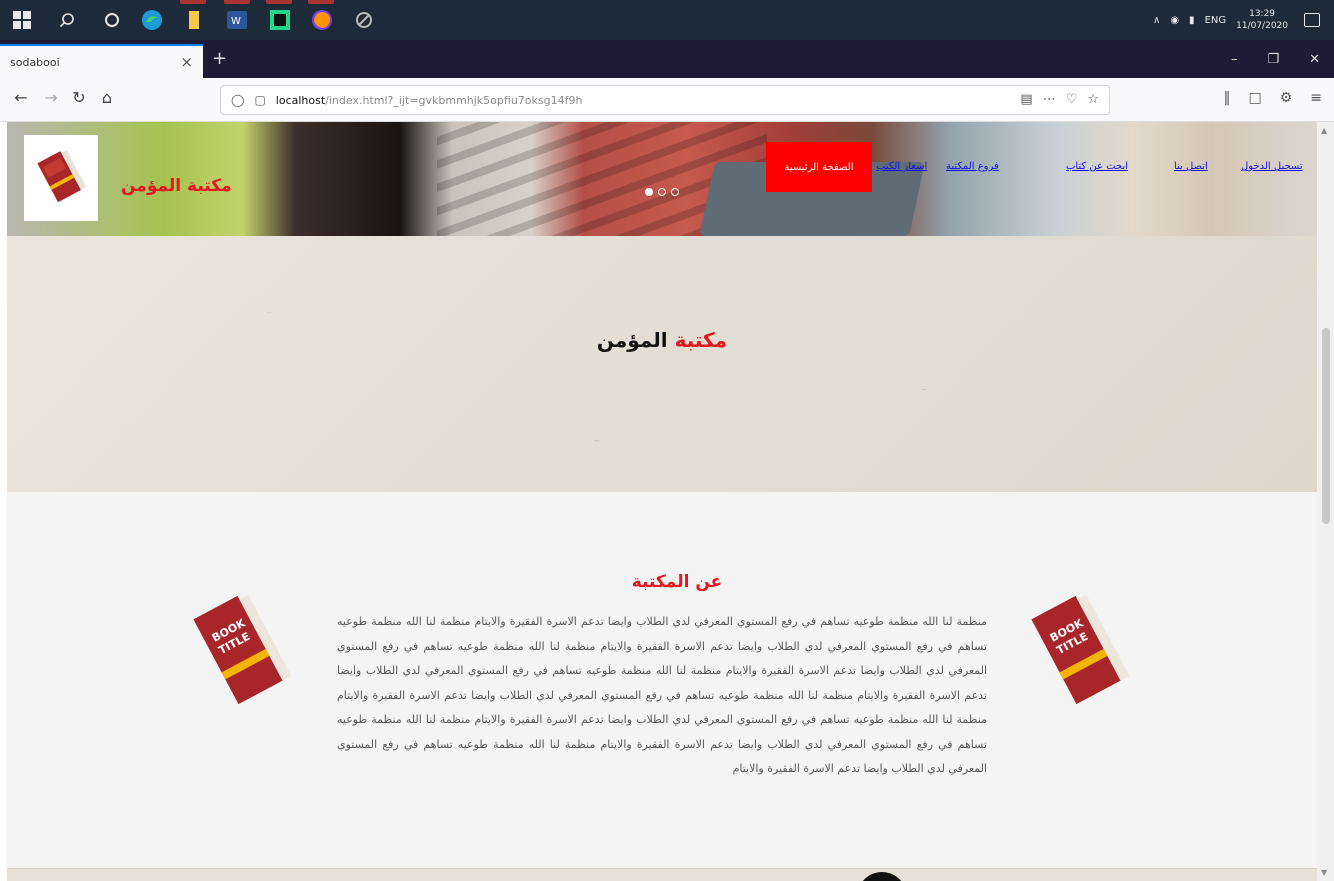 Image resolution: width=1334 pixels, height=881 pixels. I want to click on notification-icon, so click(1312, 20).